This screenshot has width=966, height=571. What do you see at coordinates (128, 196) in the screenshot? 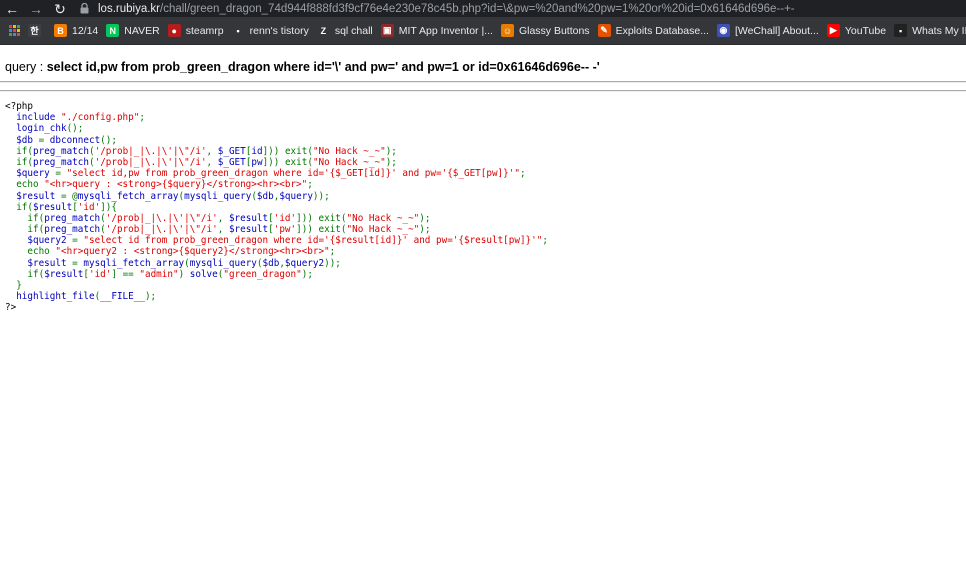
I see `code-token: mysqli_fetch_array` at bounding box center [128, 196].